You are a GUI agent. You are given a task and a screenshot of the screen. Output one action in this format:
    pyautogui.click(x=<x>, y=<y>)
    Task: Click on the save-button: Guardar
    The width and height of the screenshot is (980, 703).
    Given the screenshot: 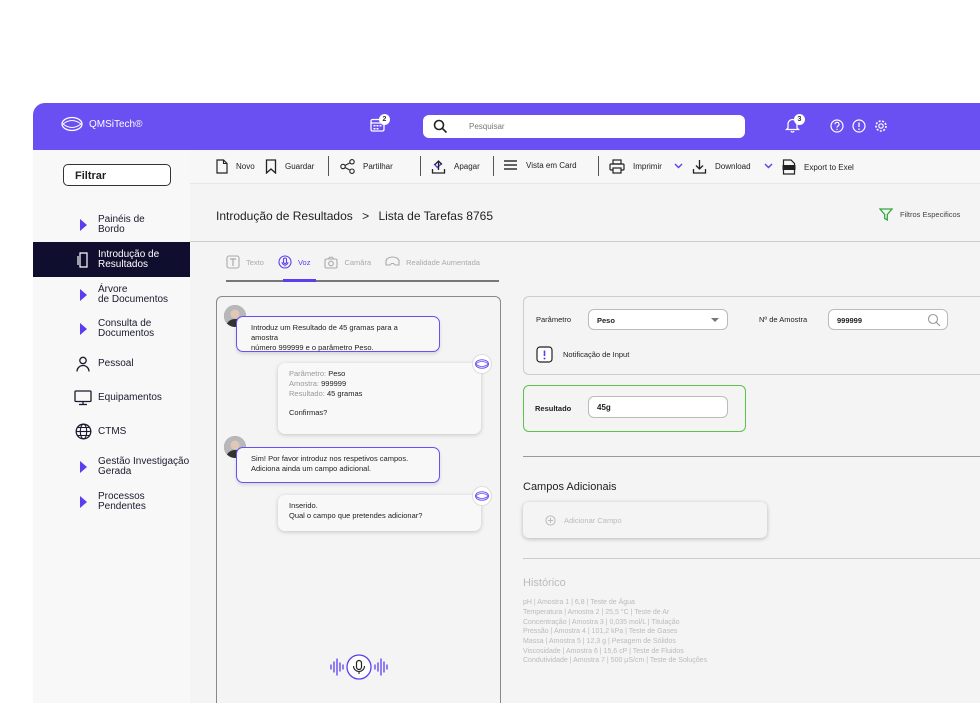 What is the action you would take?
    pyautogui.click(x=289, y=166)
    